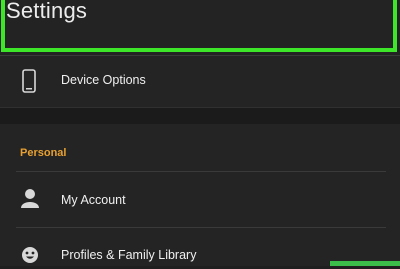 Image resolution: width=400 pixels, height=269 pixels. I want to click on item-divider, so click(201, 227).